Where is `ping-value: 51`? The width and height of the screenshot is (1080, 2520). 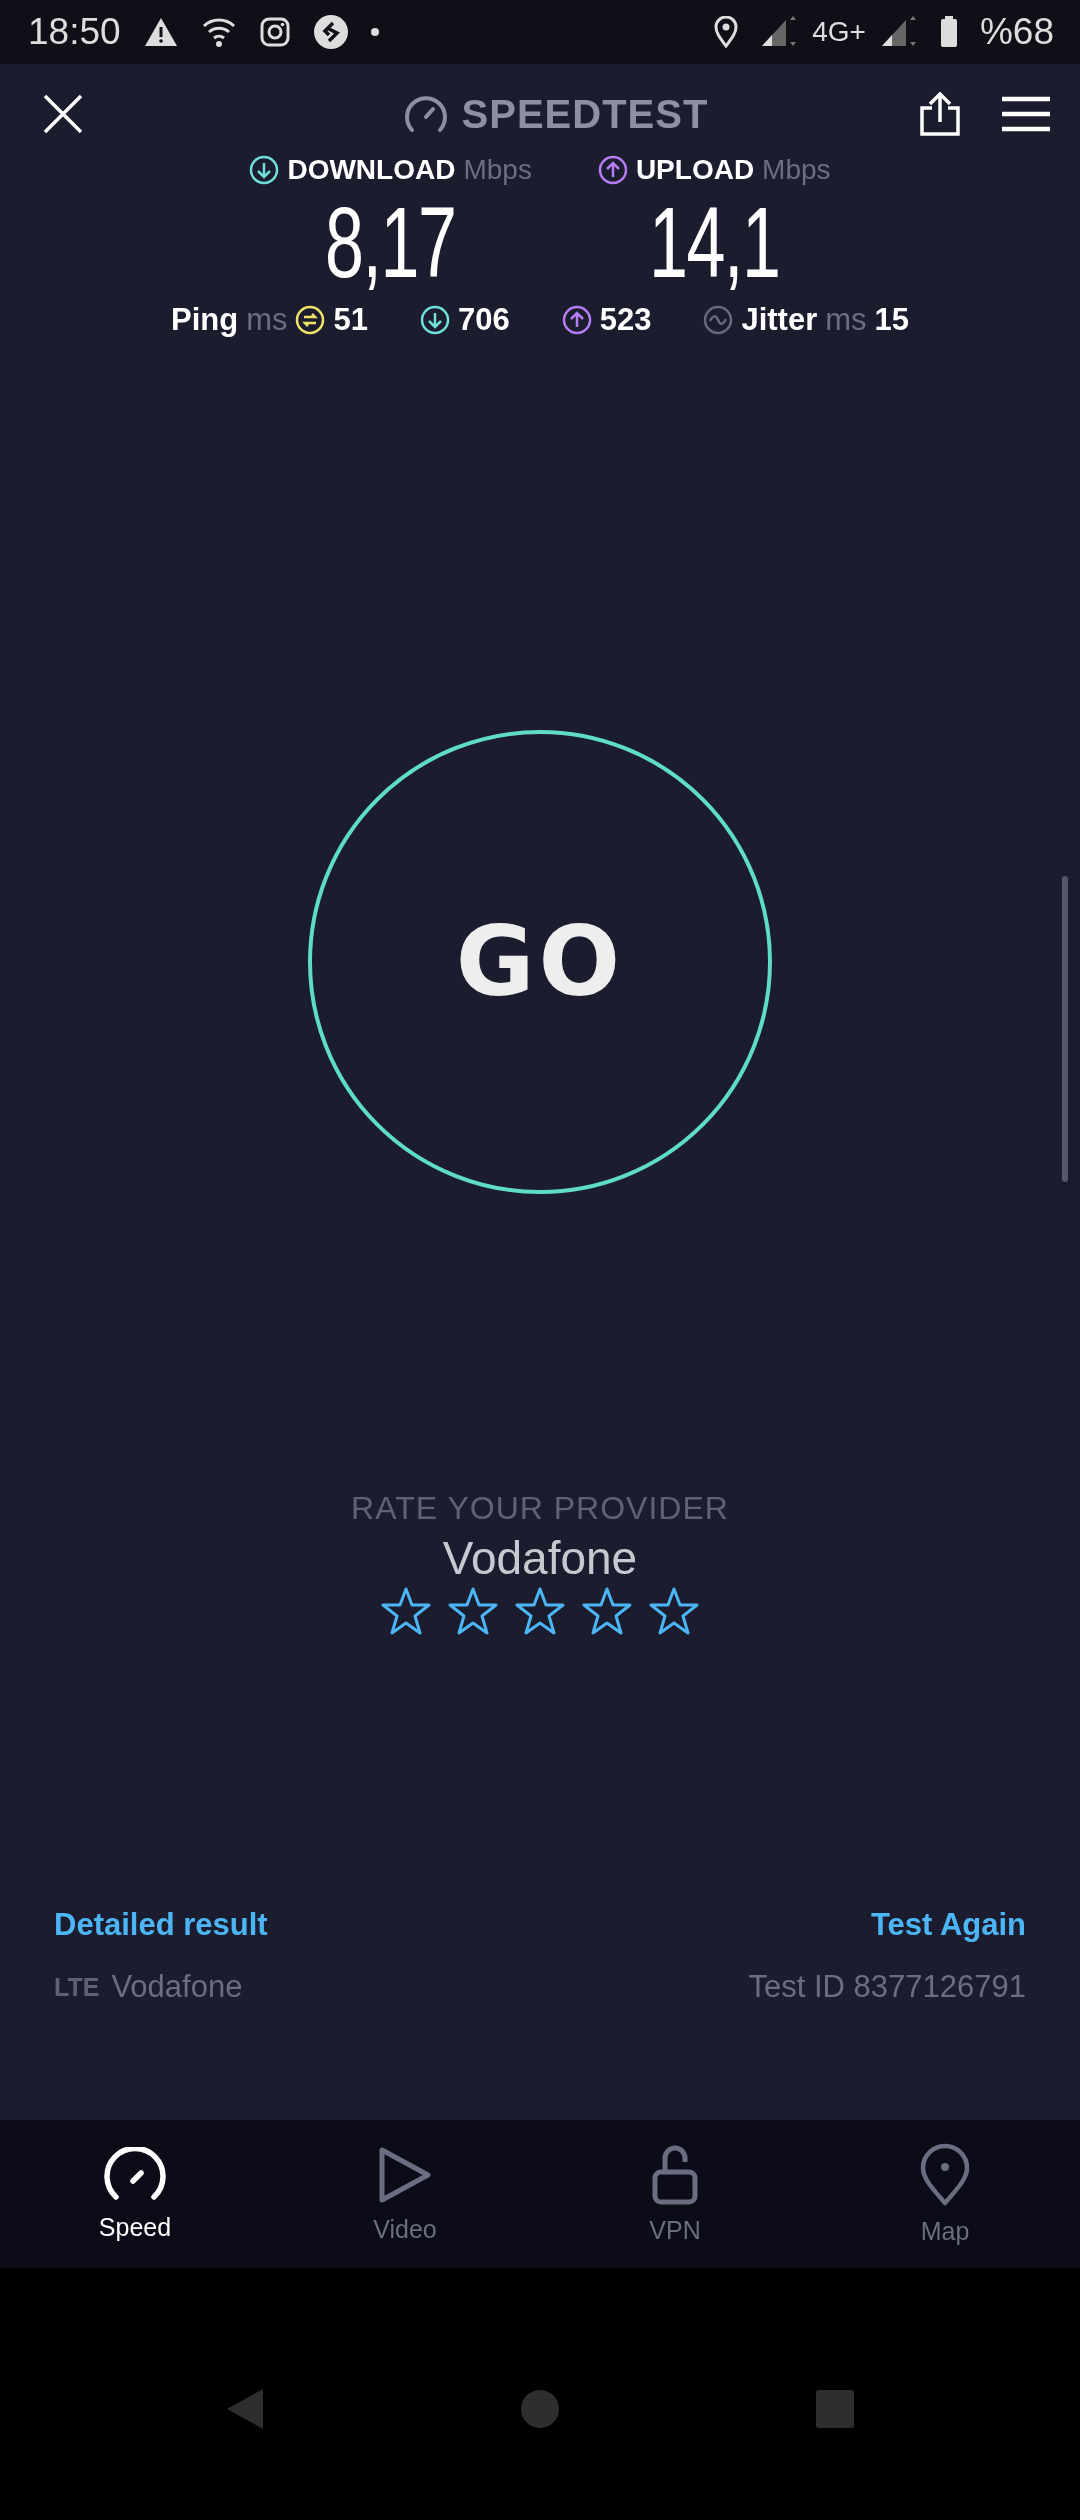
ping-value: 51 is located at coordinates (350, 320).